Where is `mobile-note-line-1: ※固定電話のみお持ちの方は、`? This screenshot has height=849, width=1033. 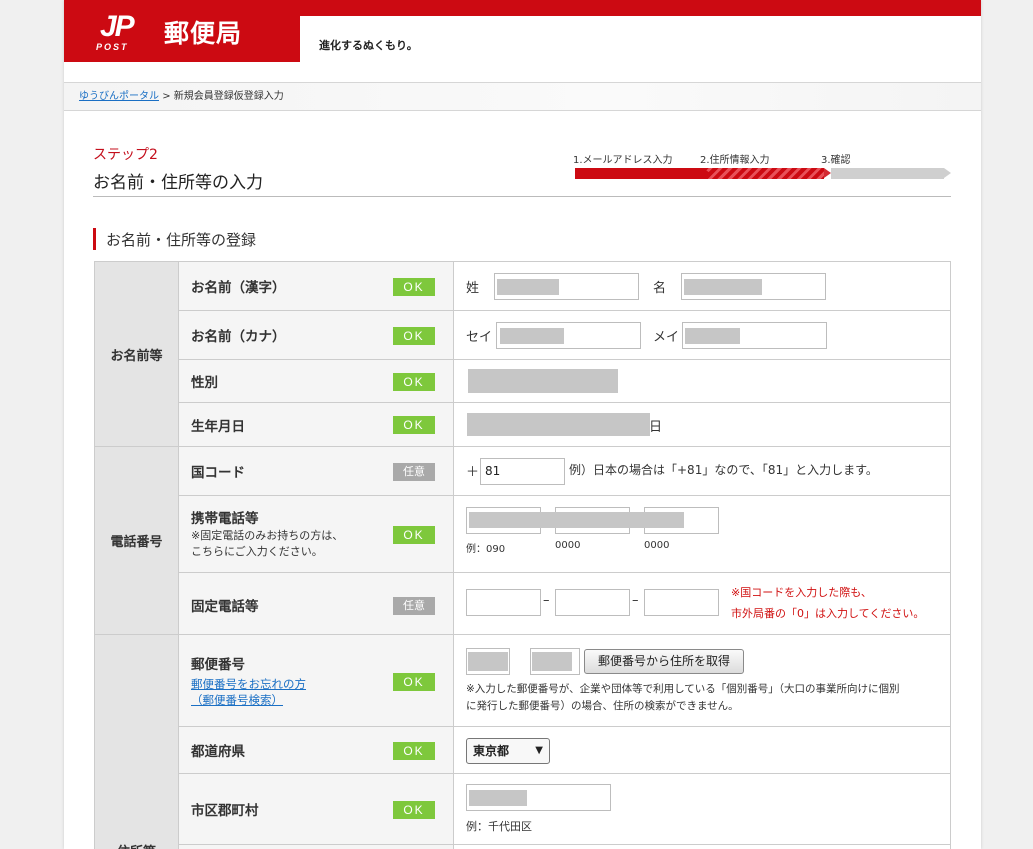
mobile-note-line-1: ※固定電話のみお持ちの方は、 is located at coordinates (267, 535).